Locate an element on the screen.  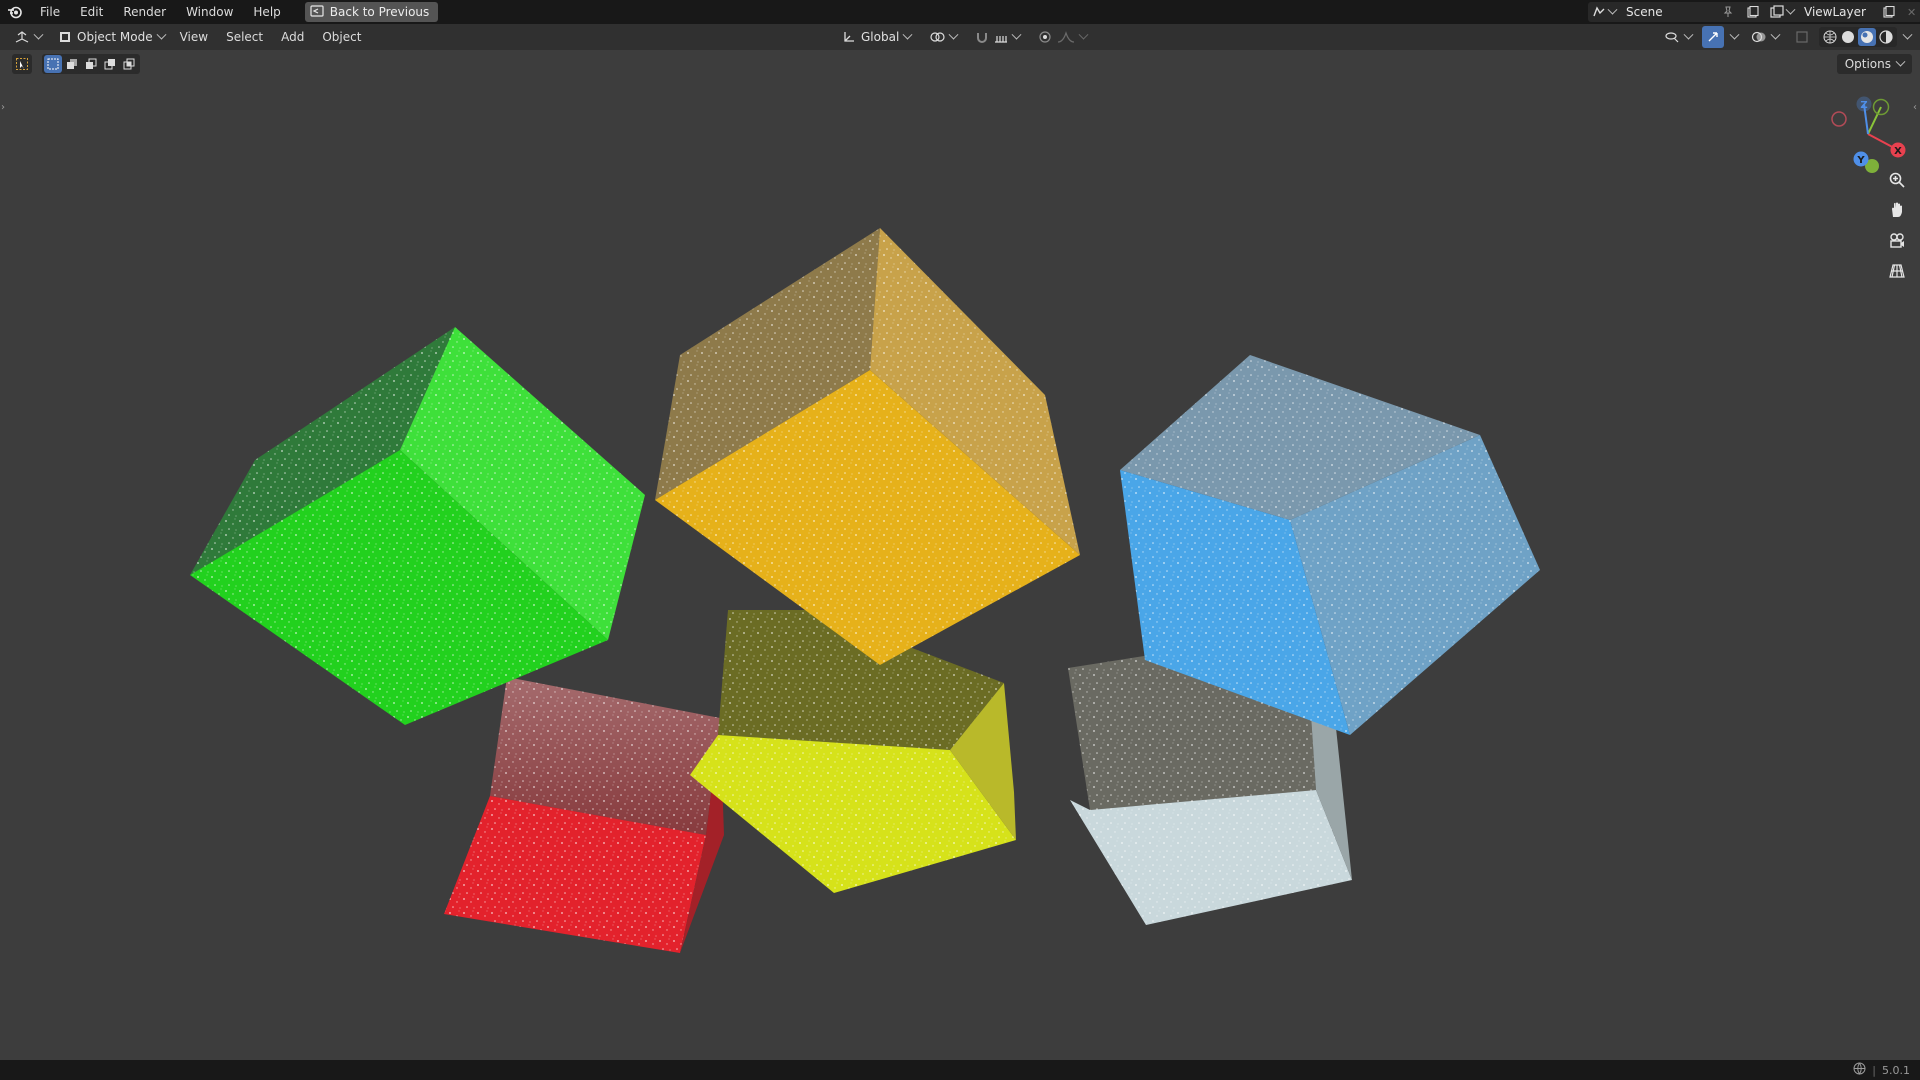
options-dropdown: Options is located at coordinates (1874, 64).